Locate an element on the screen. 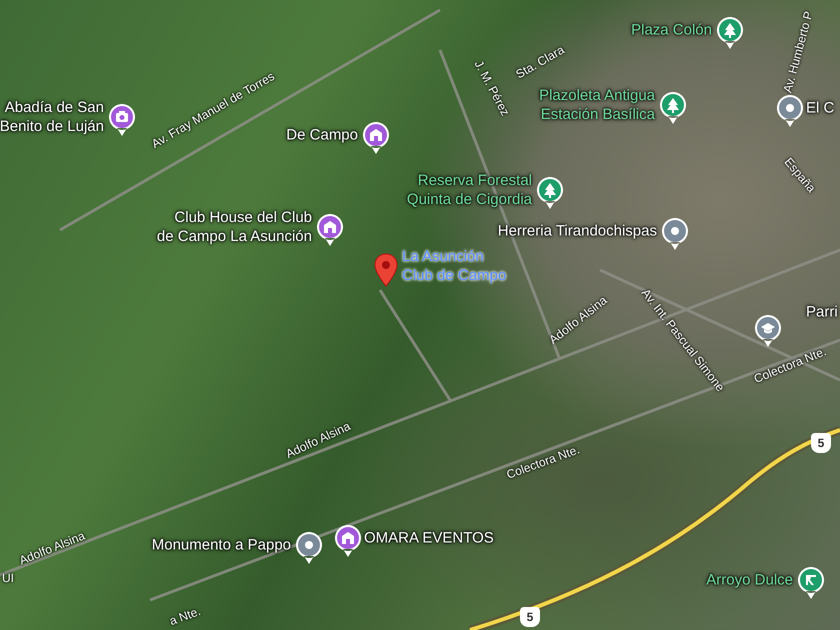  street-label: UI is located at coordinates (8, 578).